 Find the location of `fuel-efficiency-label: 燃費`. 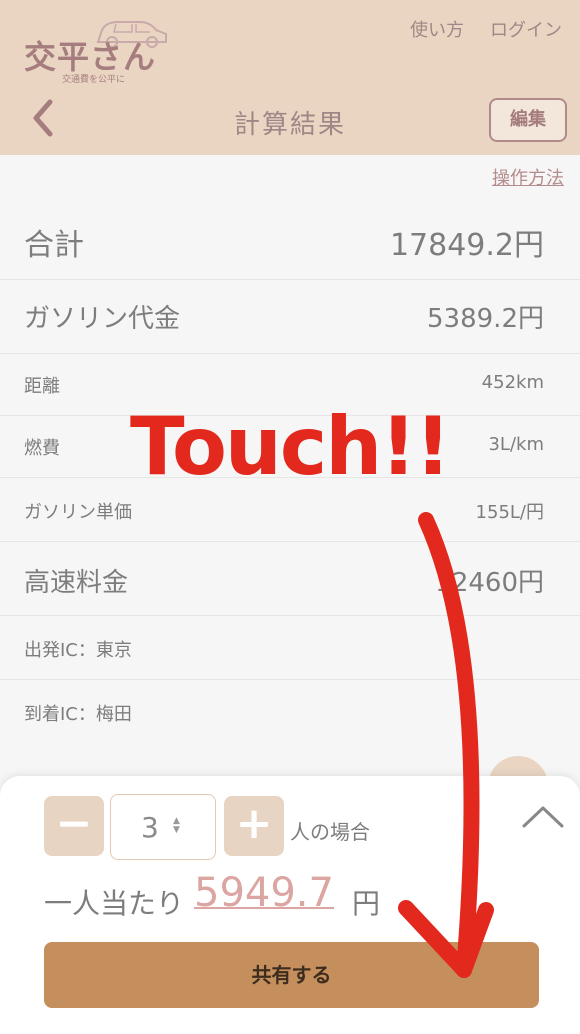

fuel-efficiency-label: 燃費 is located at coordinates (42, 448).